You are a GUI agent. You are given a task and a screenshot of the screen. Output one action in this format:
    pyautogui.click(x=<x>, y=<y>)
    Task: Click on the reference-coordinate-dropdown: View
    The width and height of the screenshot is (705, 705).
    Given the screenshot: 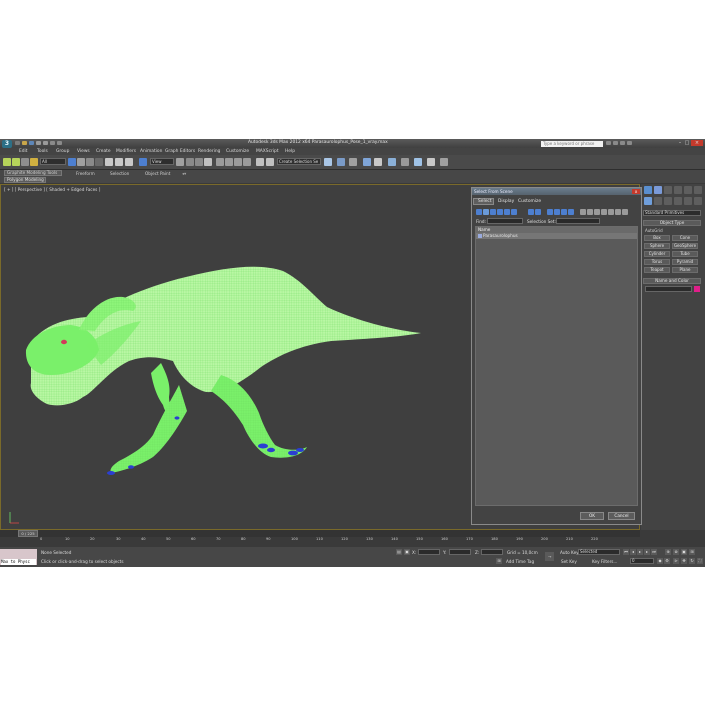 What is the action you would take?
    pyautogui.click(x=162, y=161)
    